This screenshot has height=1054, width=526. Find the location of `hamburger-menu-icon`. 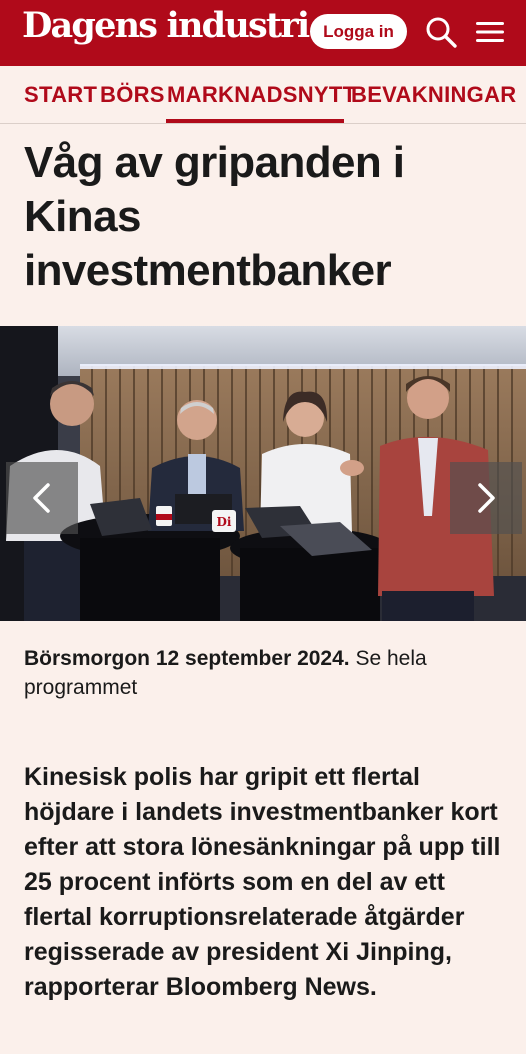

hamburger-menu-icon is located at coordinates (490, 32).